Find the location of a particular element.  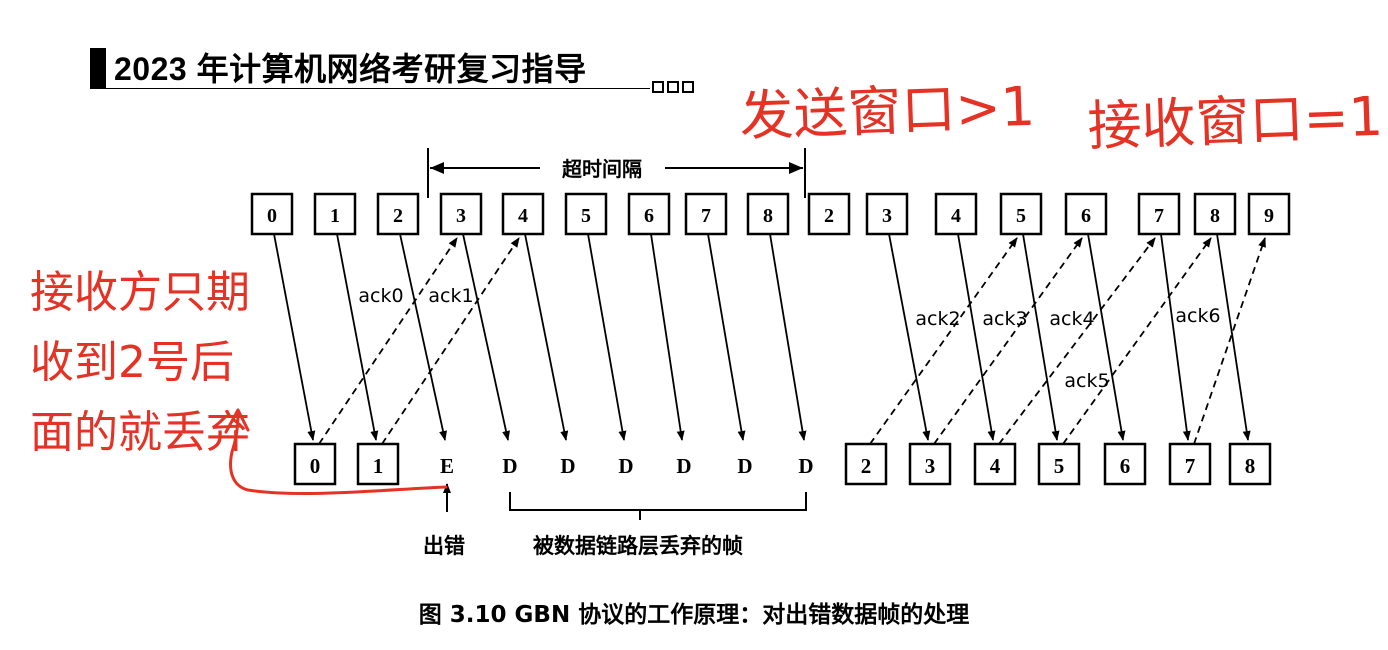

timeout-interval: 超时间隔 is located at coordinates (616, 173).